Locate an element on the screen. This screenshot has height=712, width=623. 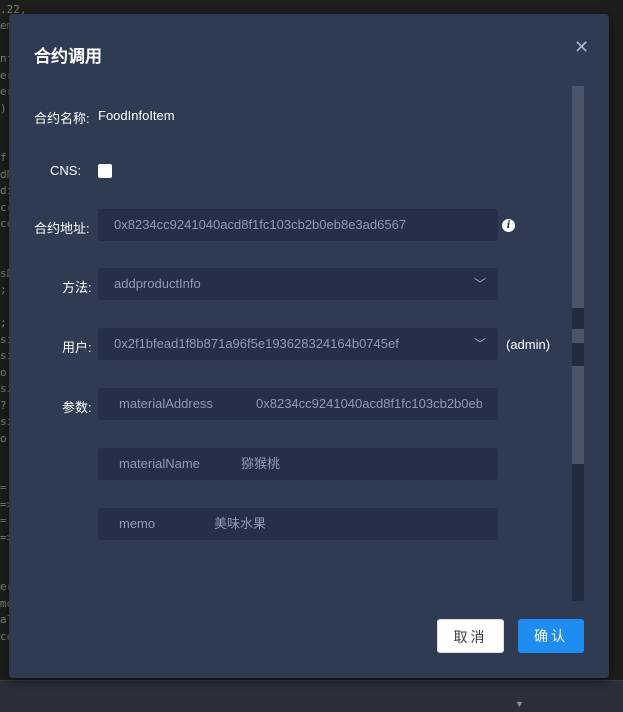
param-name: materialName is located at coordinates (159, 463).